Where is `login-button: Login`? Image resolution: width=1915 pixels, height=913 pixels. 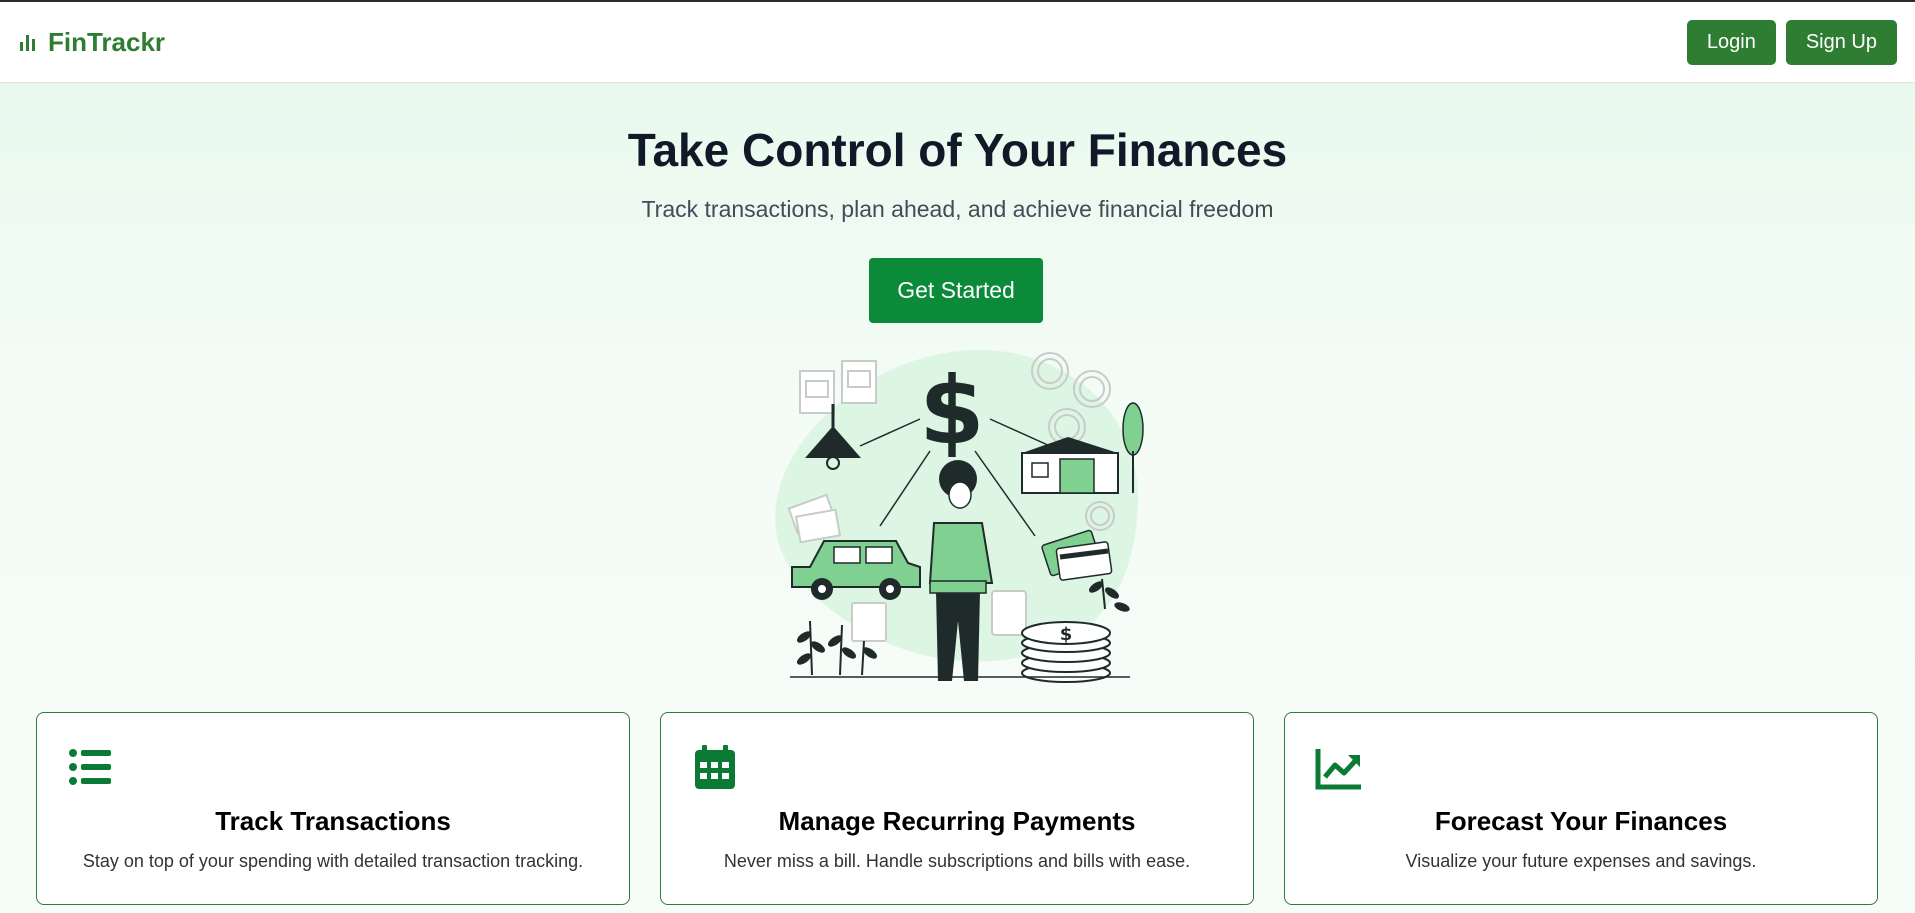 login-button: Login is located at coordinates (1731, 42).